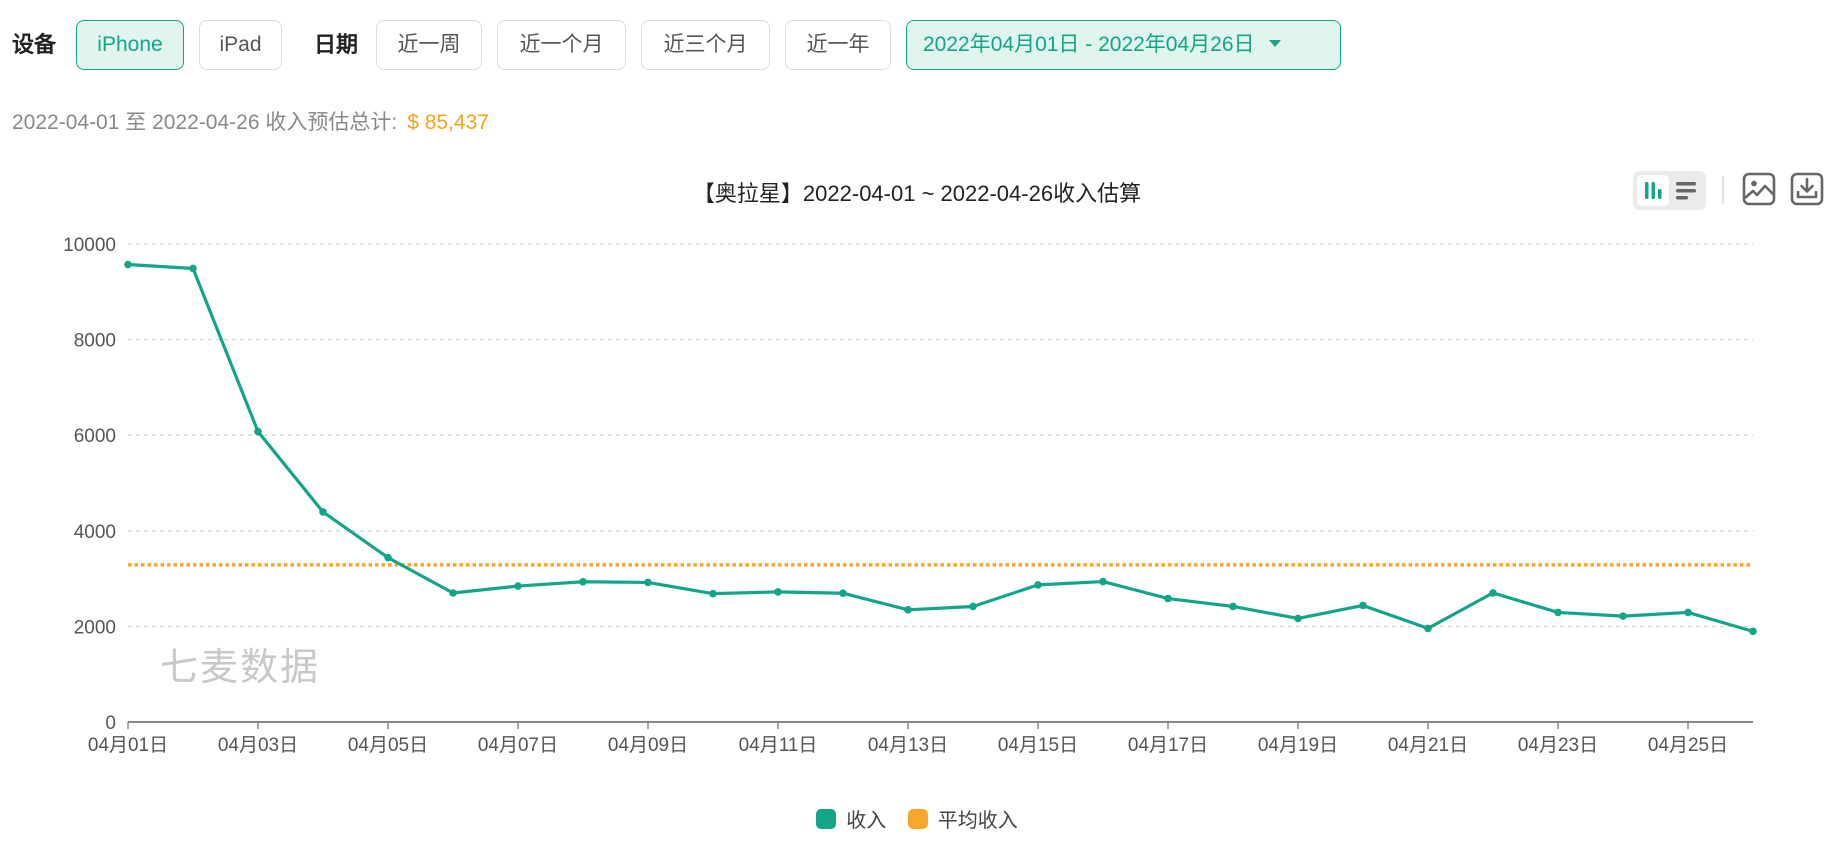  What do you see at coordinates (240, 668) in the screenshot?
I see `watermark: 七麦数据` at bounding box center [240, 668].